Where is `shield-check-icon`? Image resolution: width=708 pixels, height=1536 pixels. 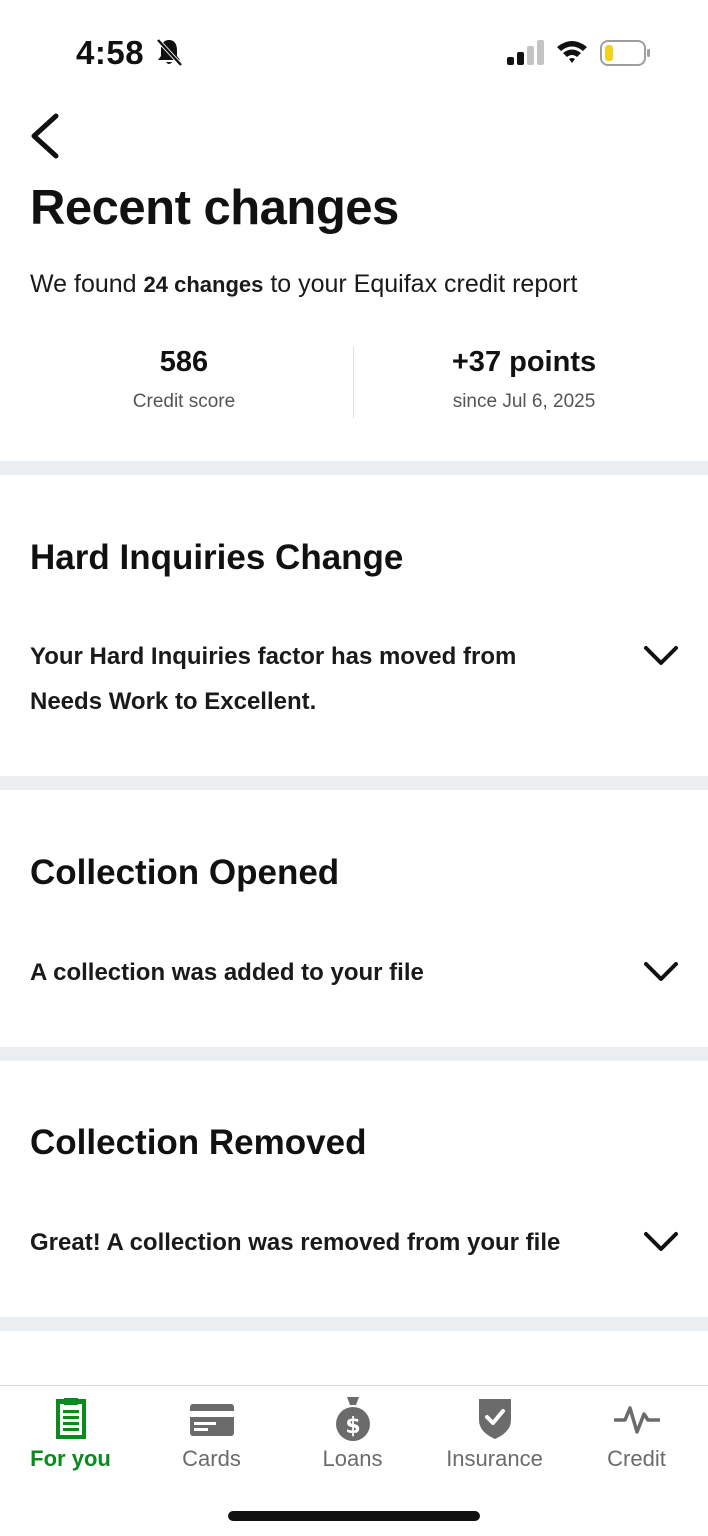 shield-check-icon is located at coordinates (494, 1419).